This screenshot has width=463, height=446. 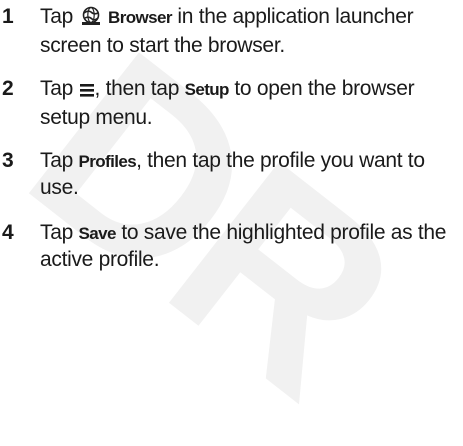 I want to click on profiles-label: Profiles, so click(x=107, y=161).